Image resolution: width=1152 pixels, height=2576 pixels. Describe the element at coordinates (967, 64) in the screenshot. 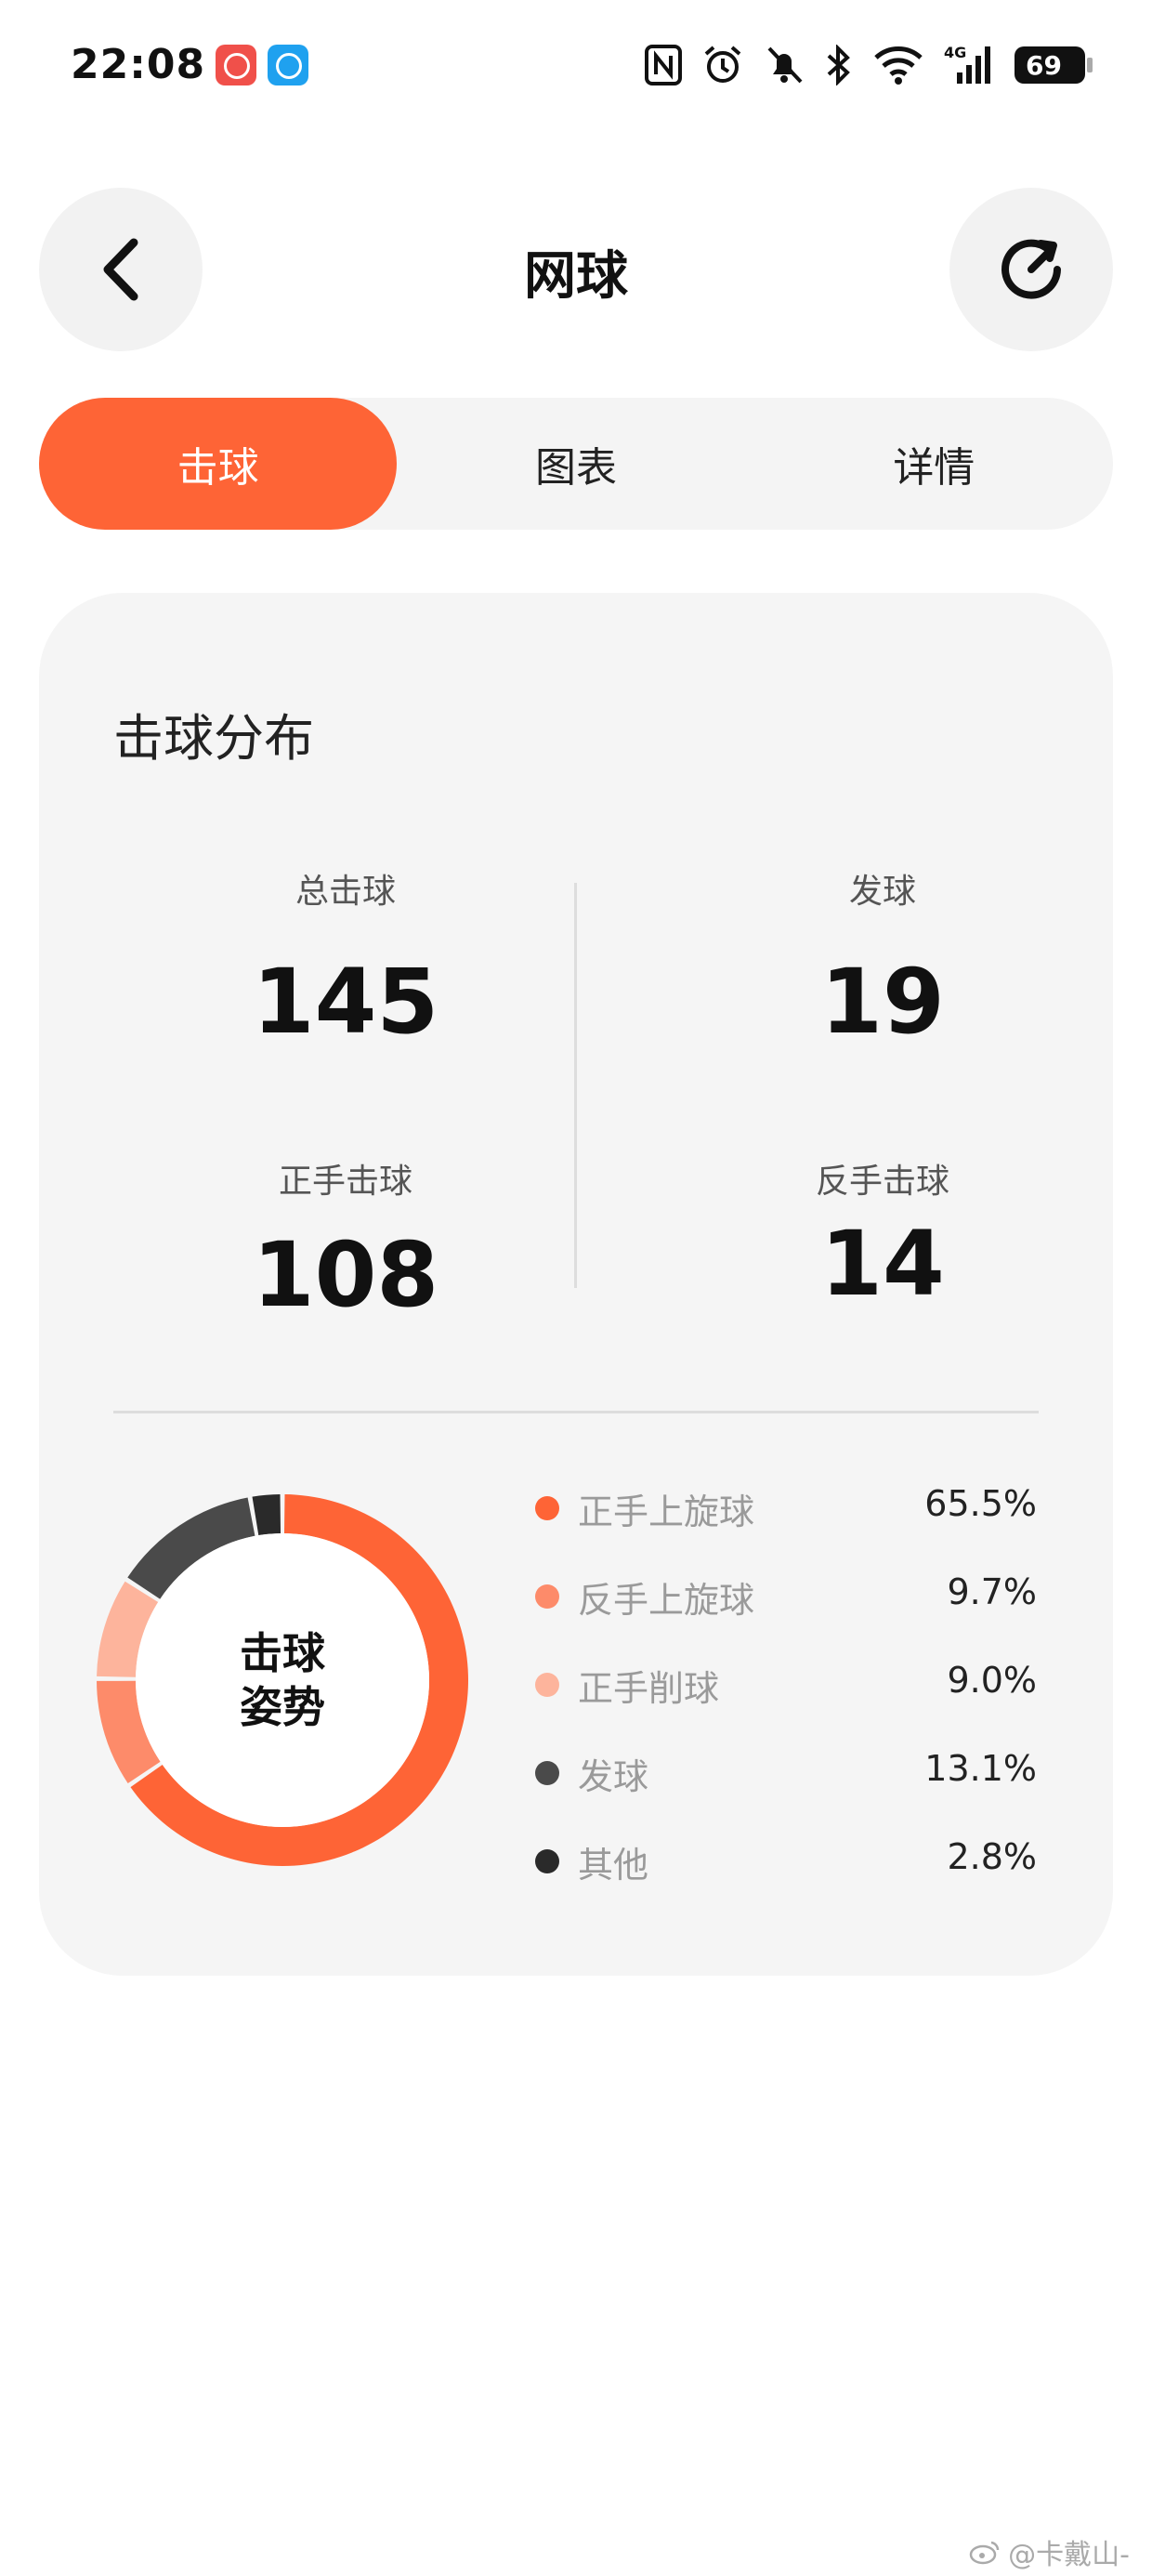

I see `signal-4g-icon: 4G` at that location.